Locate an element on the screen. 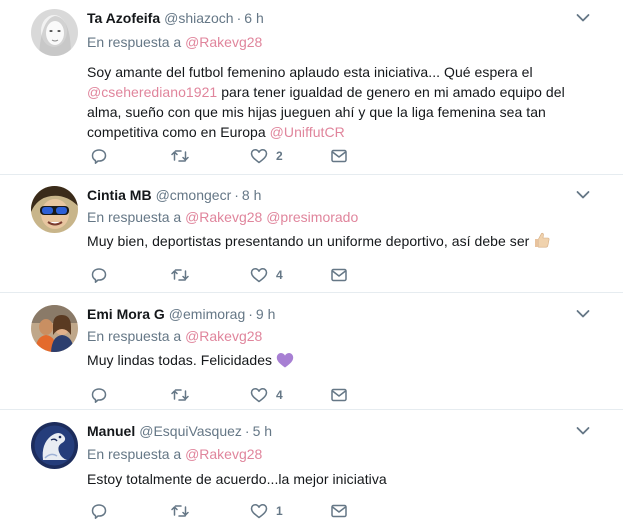 The width and height of the screenshot is (623, 523). text-segment: Muy lindas todas. Felicidades is located at coordinates (180, 360).